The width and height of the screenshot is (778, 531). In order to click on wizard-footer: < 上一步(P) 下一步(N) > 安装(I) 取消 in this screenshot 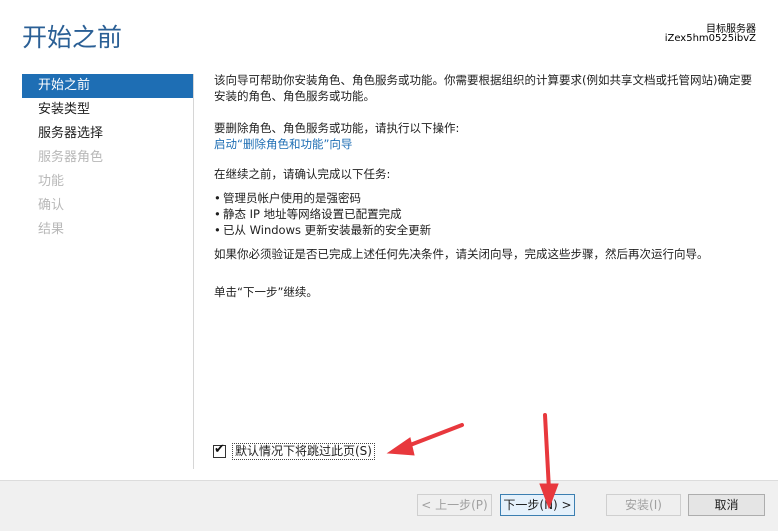, I will do `click(389, 505)`.